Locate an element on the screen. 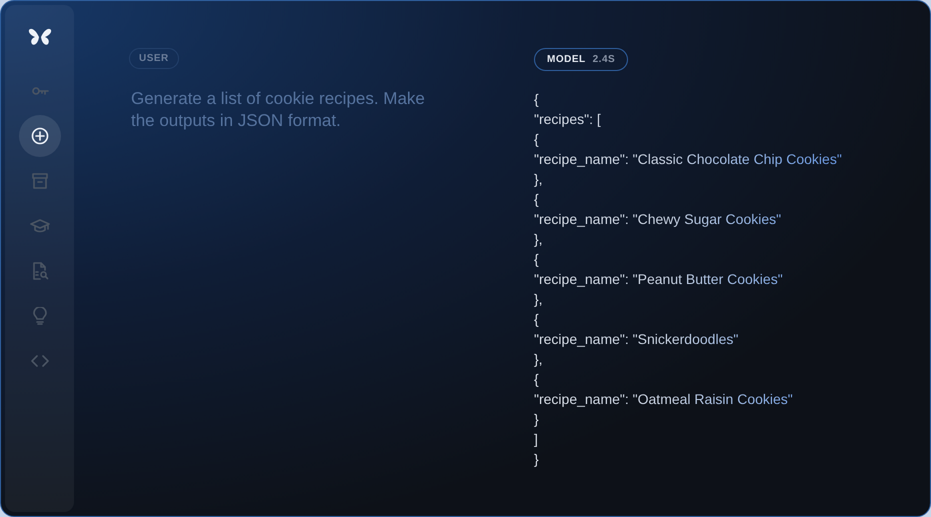 This screenshot has height=517, width=931. lightbulb-icon is located at coordinates (40, 315).